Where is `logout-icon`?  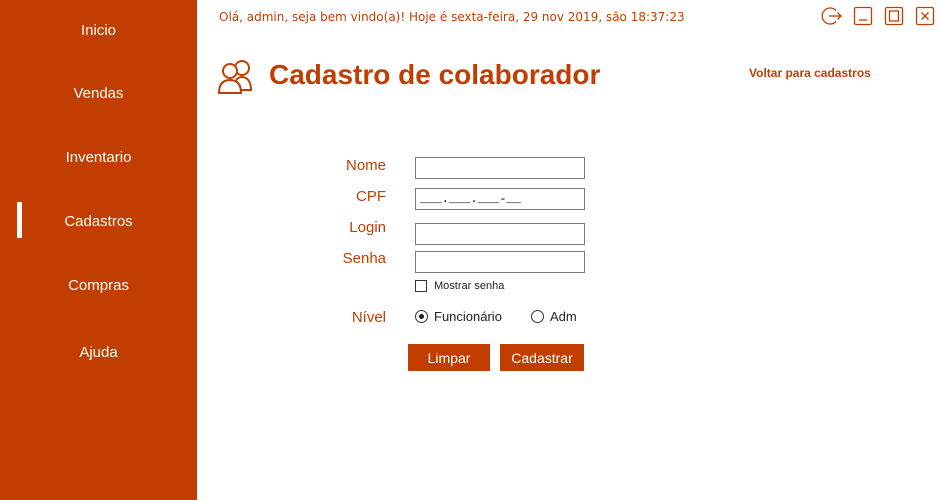 logout-icon is located at coordinates (832, 16).